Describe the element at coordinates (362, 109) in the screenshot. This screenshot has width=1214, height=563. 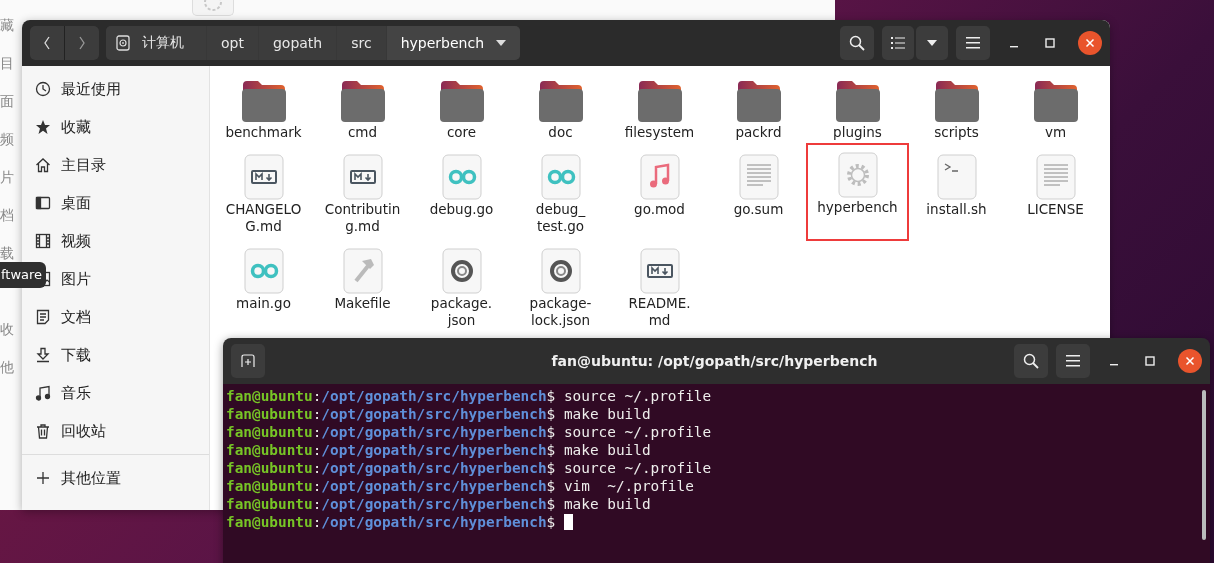
I see `file-item: cmd` at that location.